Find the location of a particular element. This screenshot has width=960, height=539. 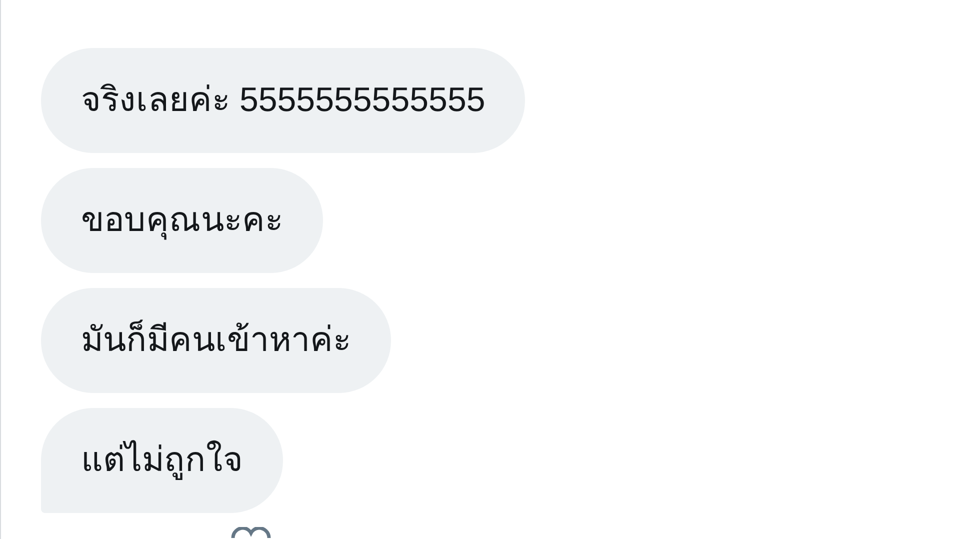

message-bubble: จริงเลยค่ะ 5555555555555 is located at coordinates (283, 100).